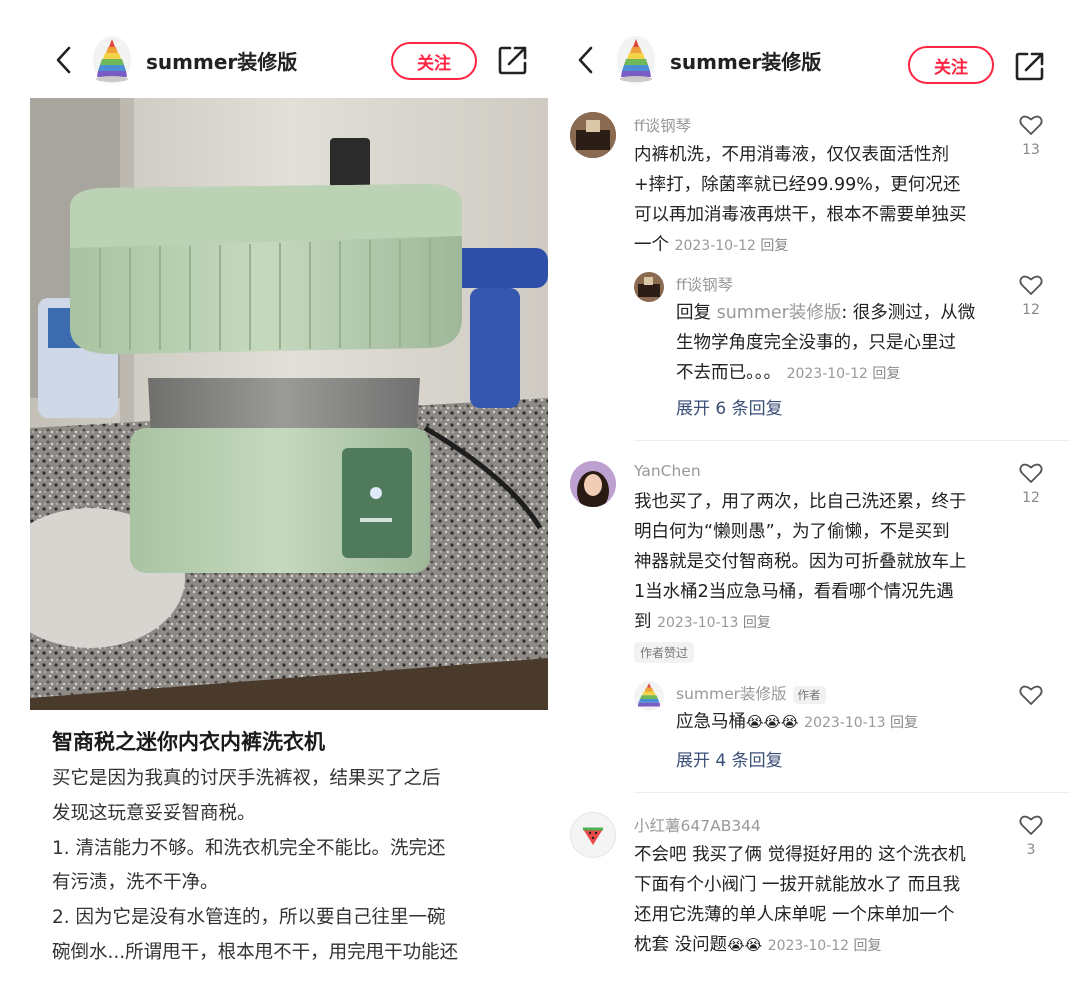  I want to click on commenter-name: YanChen, so click(667, 471).